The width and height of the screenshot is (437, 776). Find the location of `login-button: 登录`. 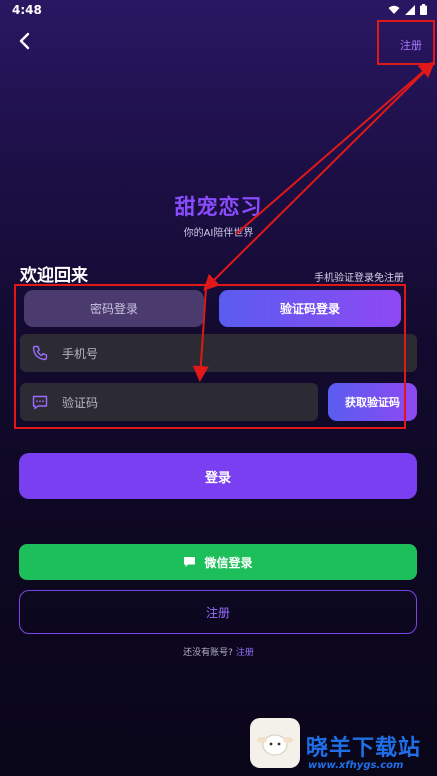

login-button: 登录 is located at coordinates (218, 476).